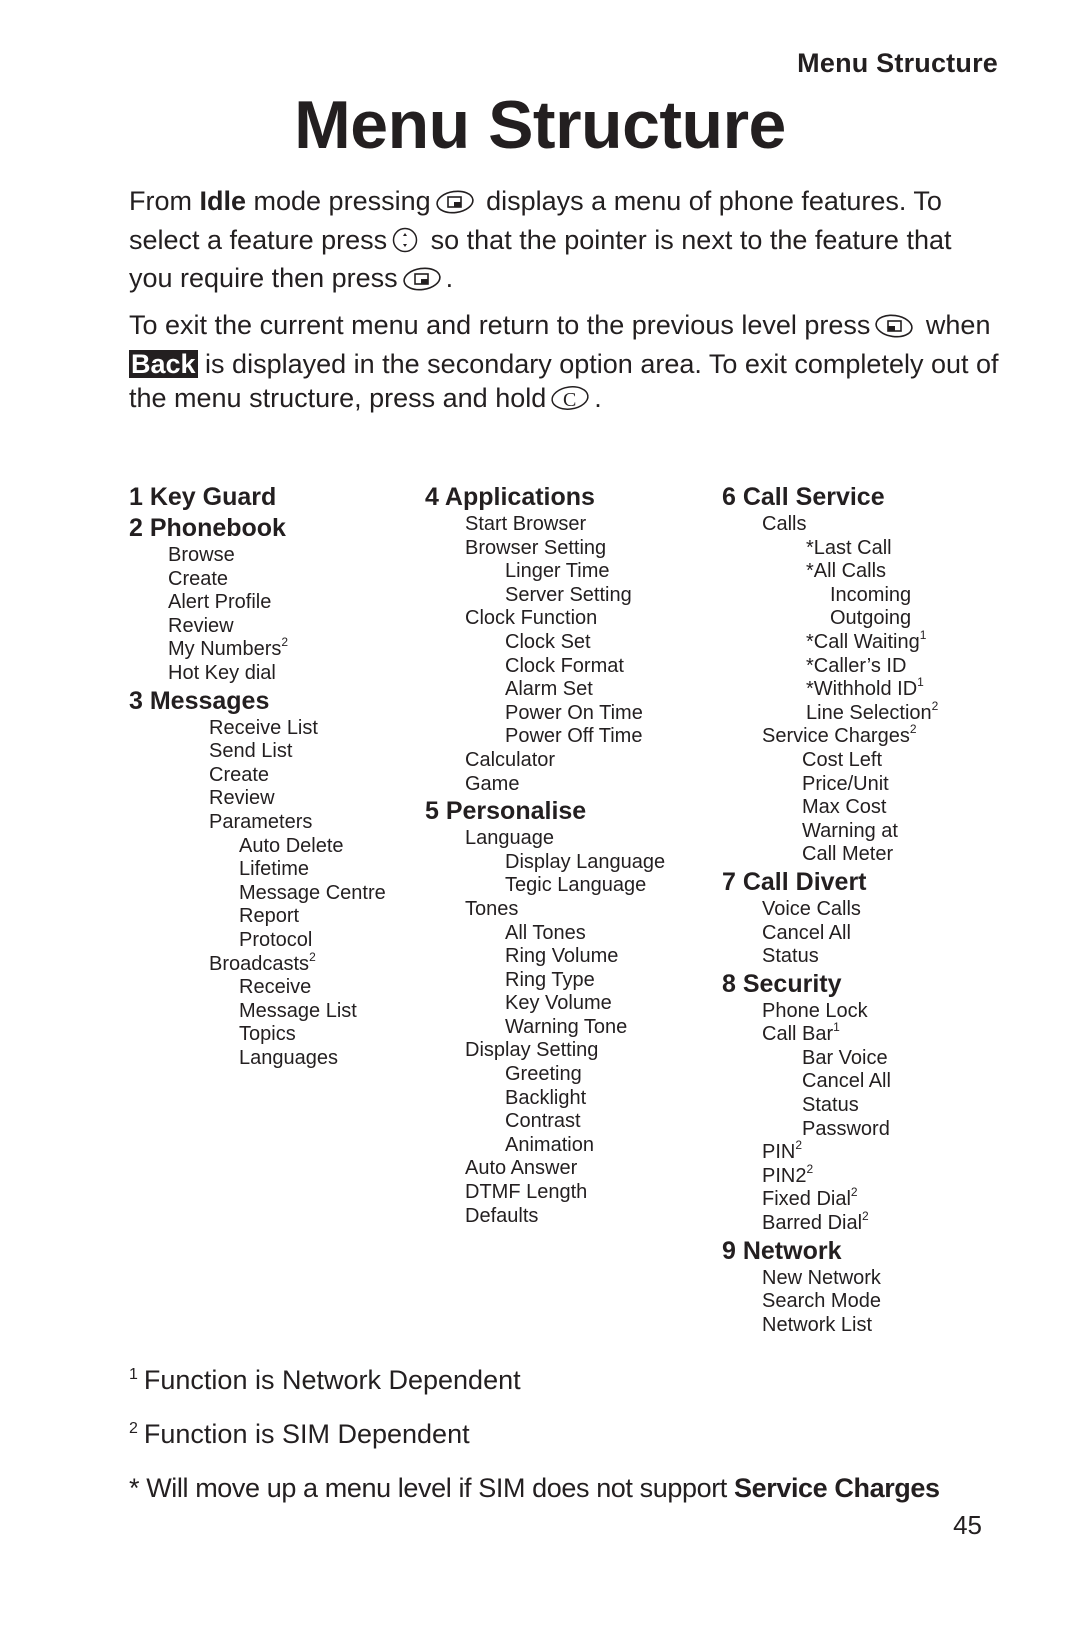 Image resolution: width=1080 pixels, height=1632 pixels. I want to click on submenu-item: *Call Waiting1, so click(830, 642).